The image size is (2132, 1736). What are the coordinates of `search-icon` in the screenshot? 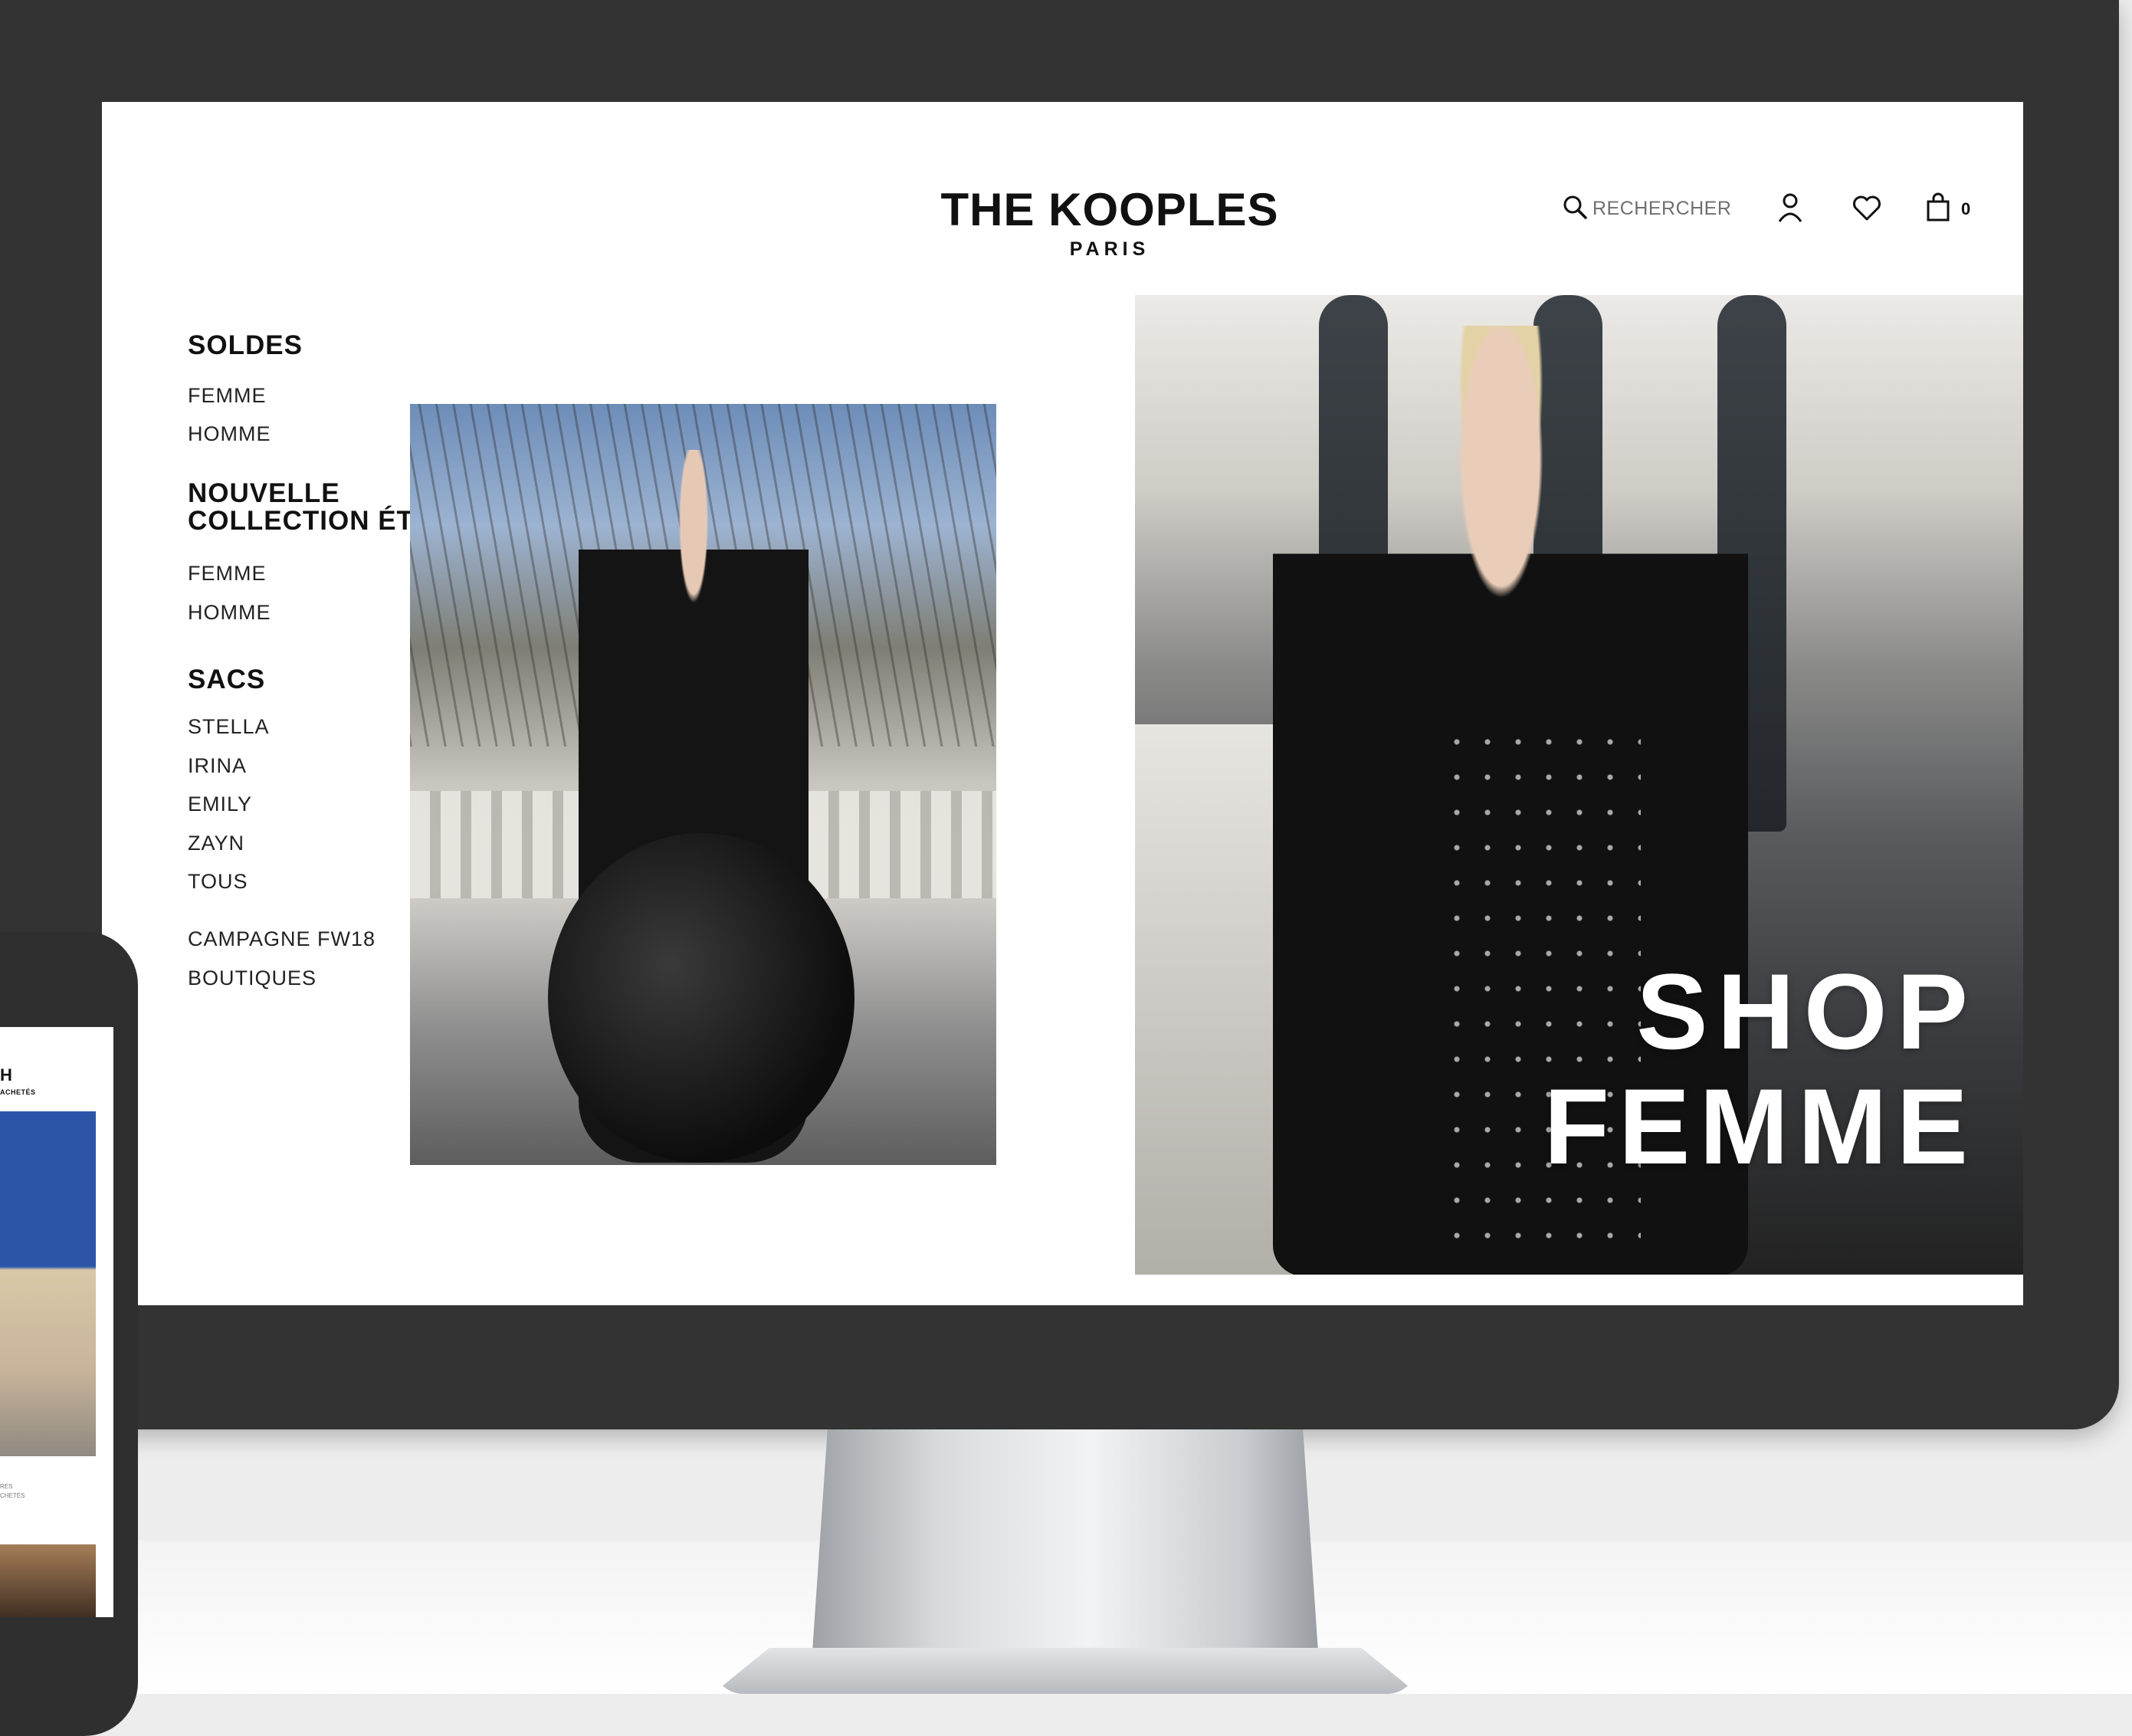 It's located at (1575, 209).